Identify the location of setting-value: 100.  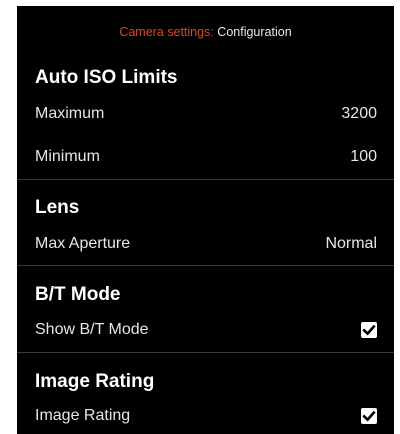
(363, 156).